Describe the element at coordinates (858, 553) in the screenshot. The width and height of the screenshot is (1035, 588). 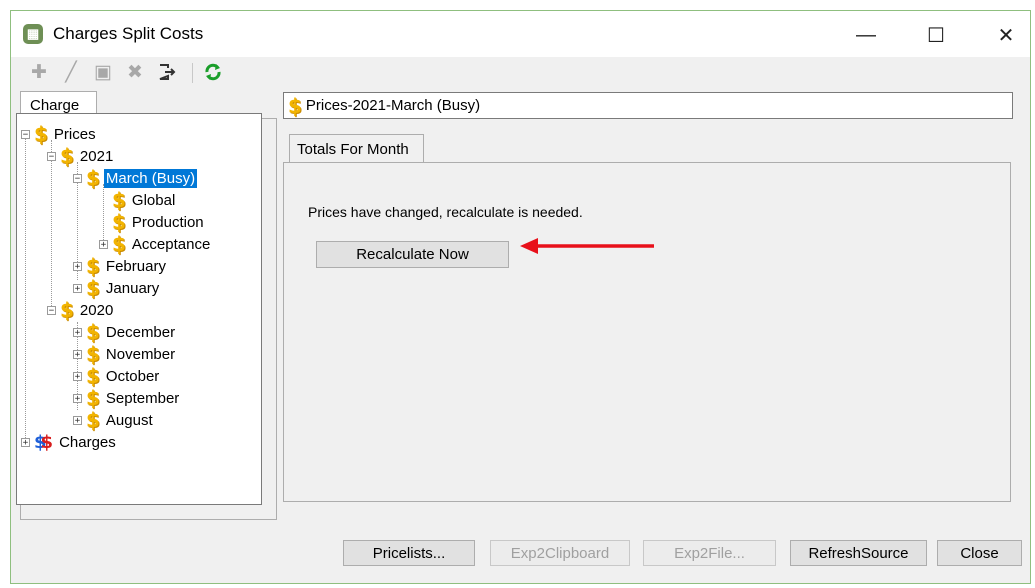
I see `refreshsource-button: RefreshSource` at that location.